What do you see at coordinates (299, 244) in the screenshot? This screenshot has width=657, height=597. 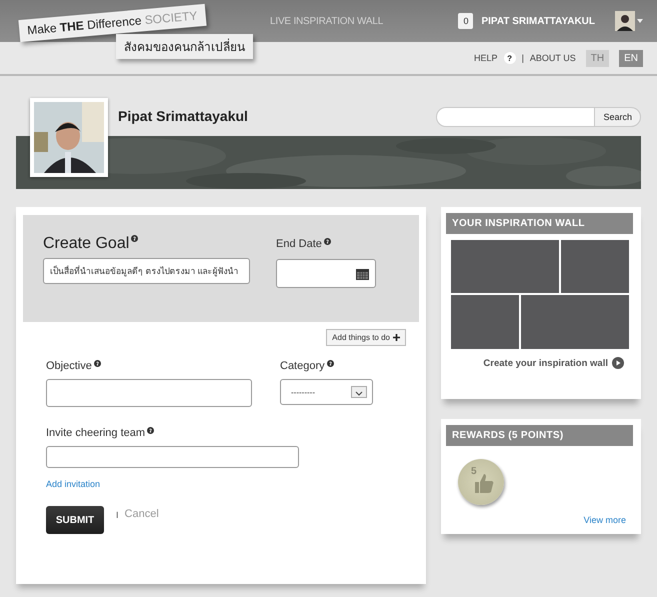 I see `field-label: End Date` at bounding box center [299, 244].